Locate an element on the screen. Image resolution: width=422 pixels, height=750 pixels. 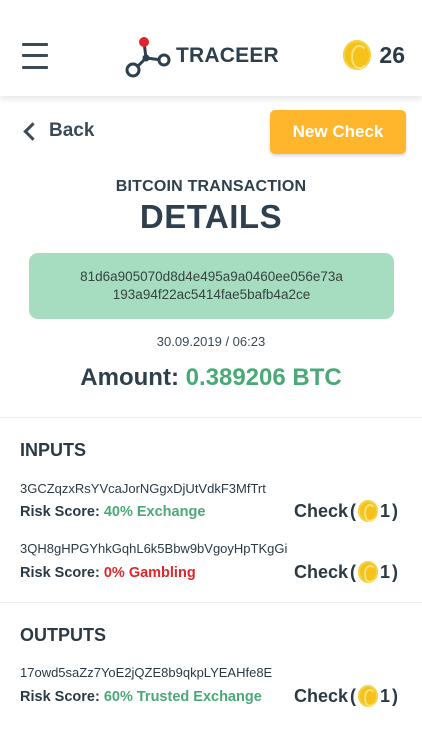
logo-text: TRACEER is located at coordinates (227, 55).